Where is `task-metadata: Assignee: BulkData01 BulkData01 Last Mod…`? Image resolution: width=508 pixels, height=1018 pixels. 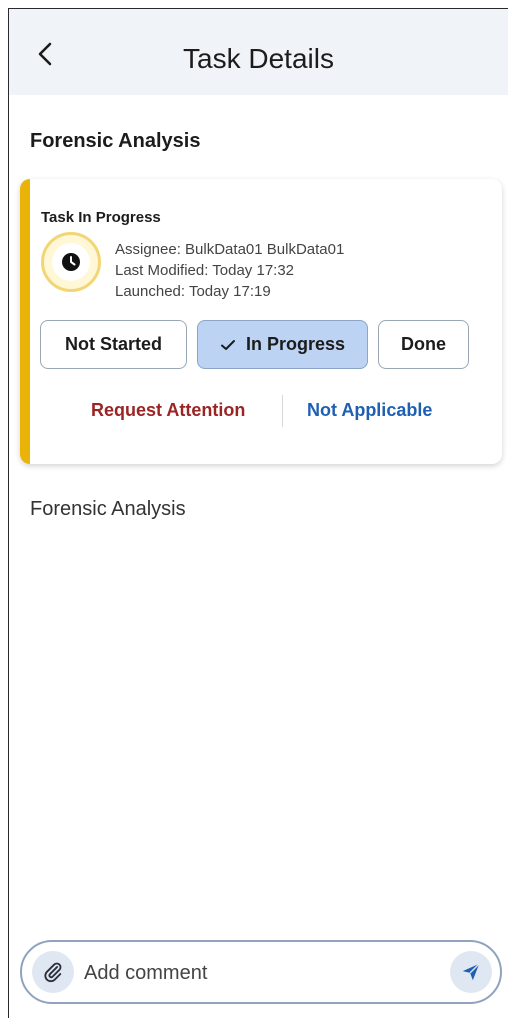
task-metadata: Assignee: BulkData01 BulkData01 Last Mod… is located at coordinates (229, 270).